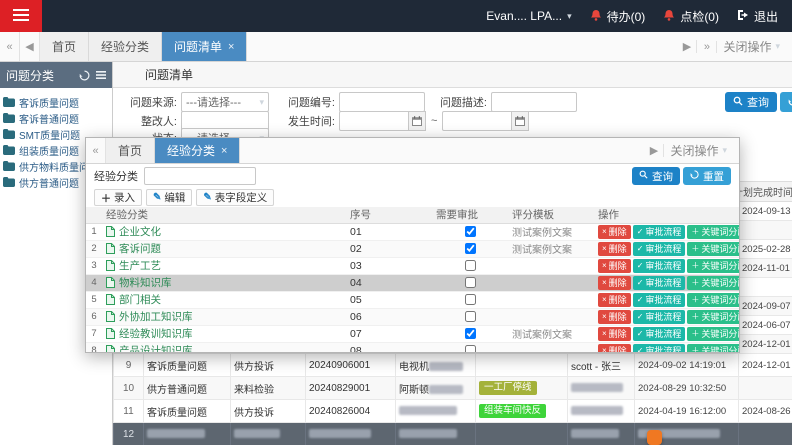 This screenshot has height=445, width=792. I want to click on edit-record-button: ✎ 编辑, so click(169, 197).